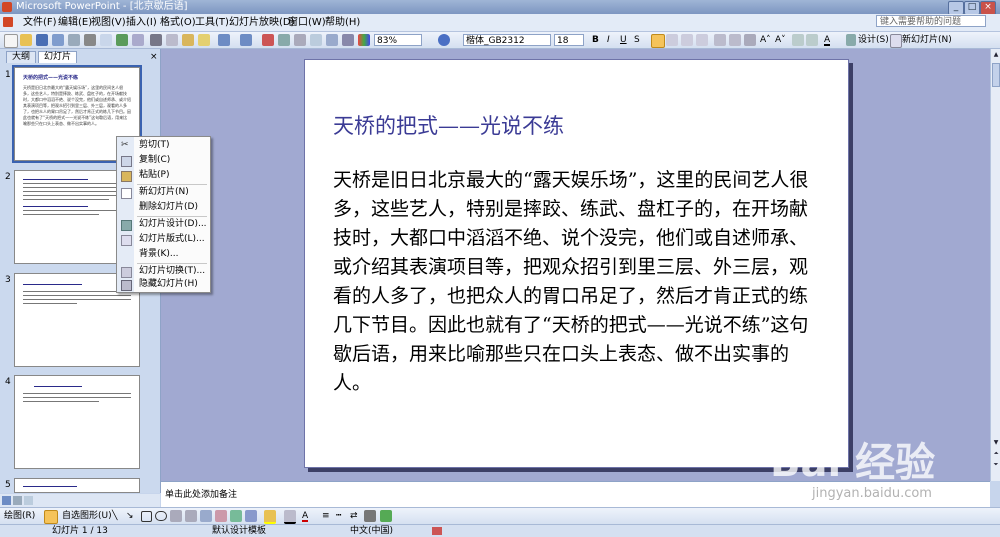 This screenshot has height=537, width=1000. Describe the element at coordinates (812, 40) in the screenshot. I see `demote-icon` at that location.